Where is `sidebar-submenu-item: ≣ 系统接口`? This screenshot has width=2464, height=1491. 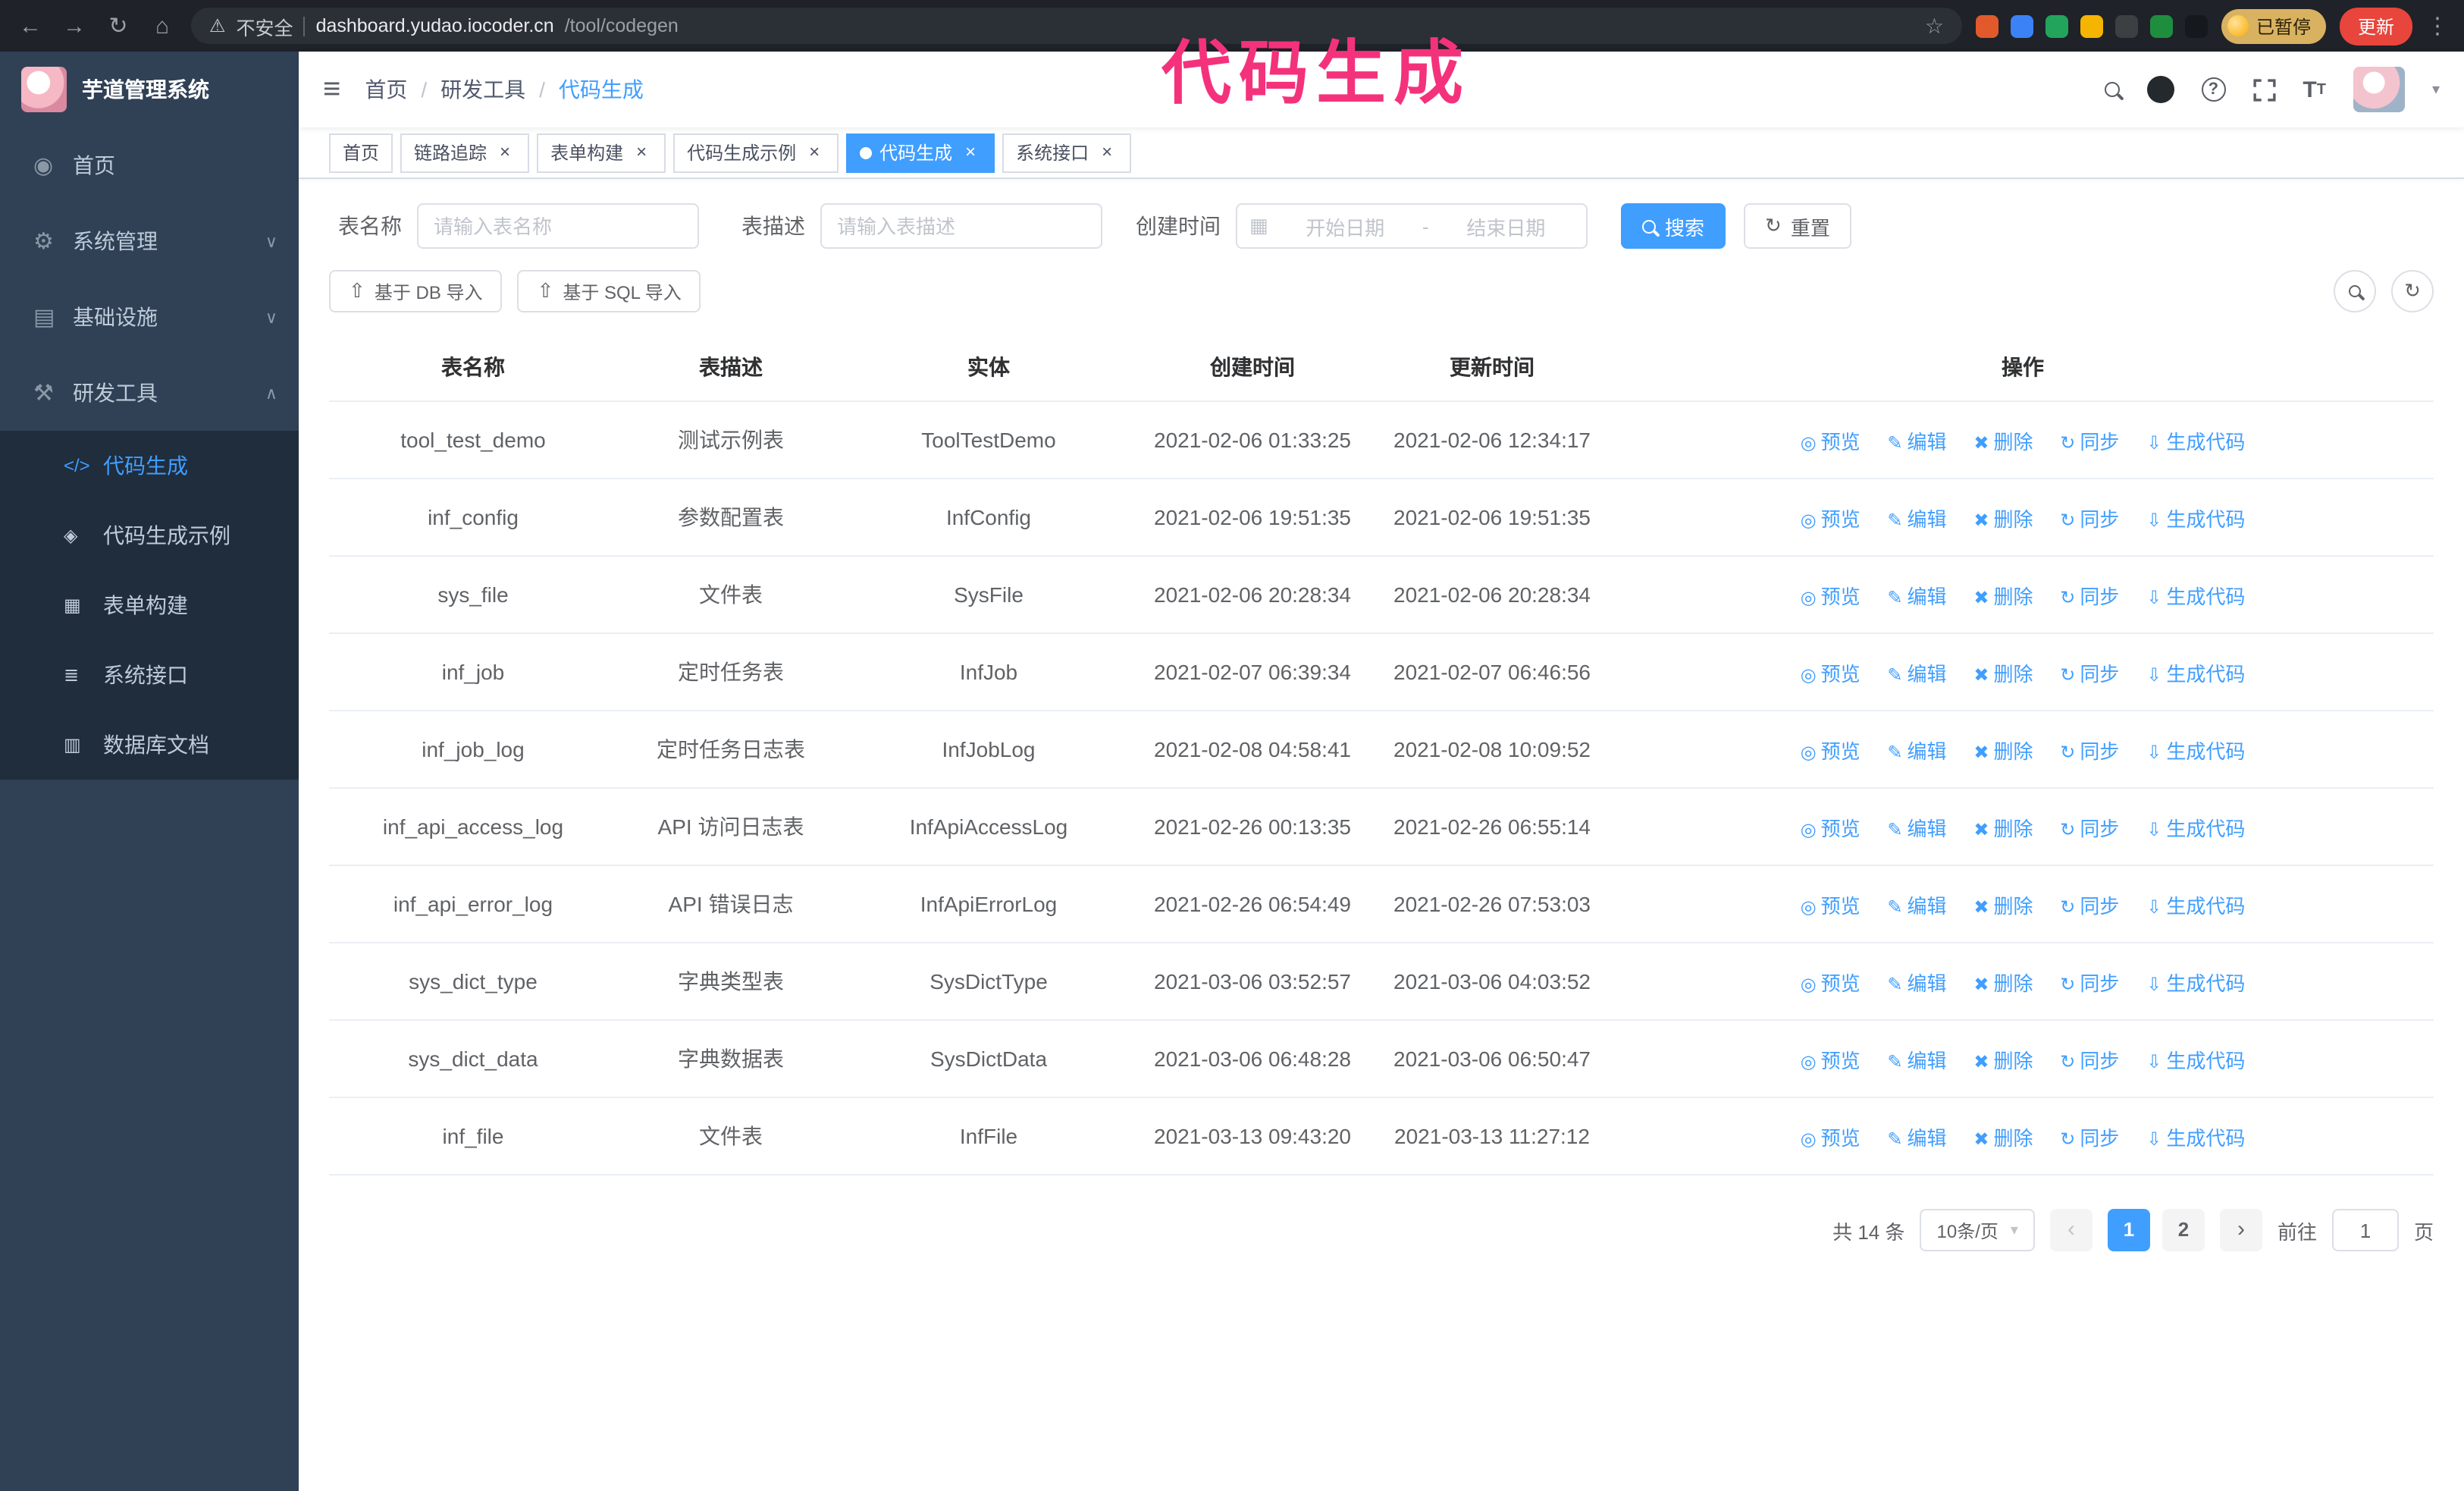 sidebar-submenu-item: ≣ 系统接口 is located at coordinates (150, 675).